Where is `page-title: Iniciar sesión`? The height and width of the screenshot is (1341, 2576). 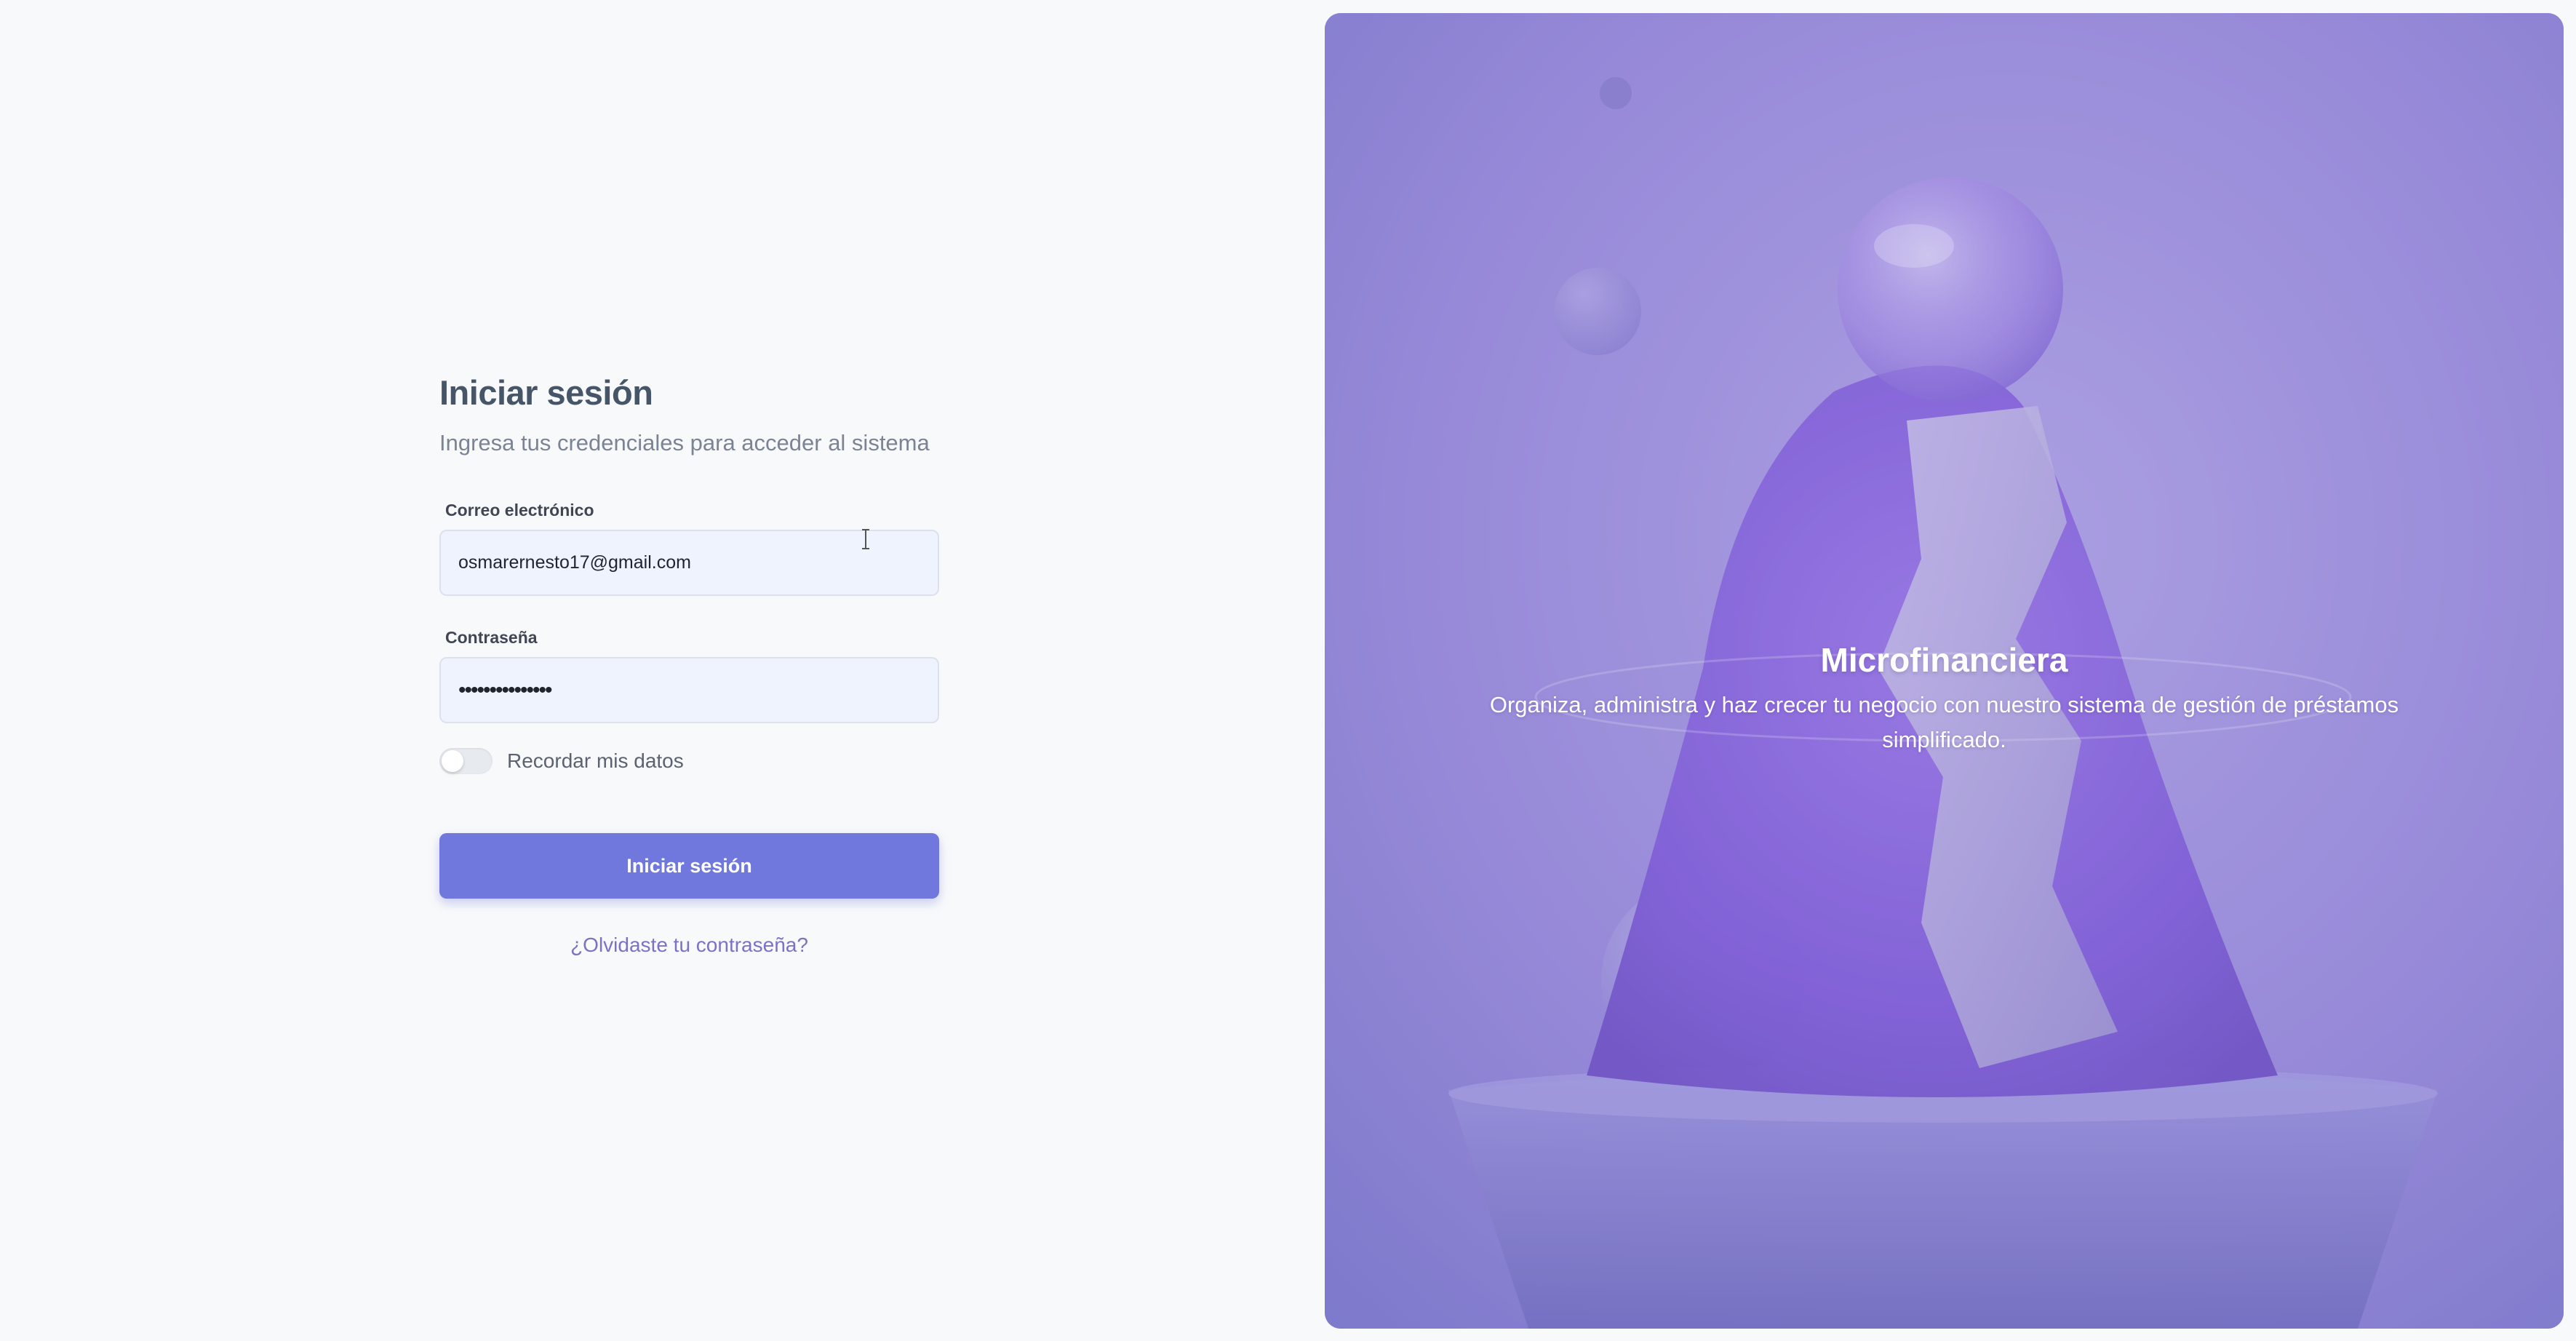
page-title: Iniciar sesión is located at coordinates (546, 392).